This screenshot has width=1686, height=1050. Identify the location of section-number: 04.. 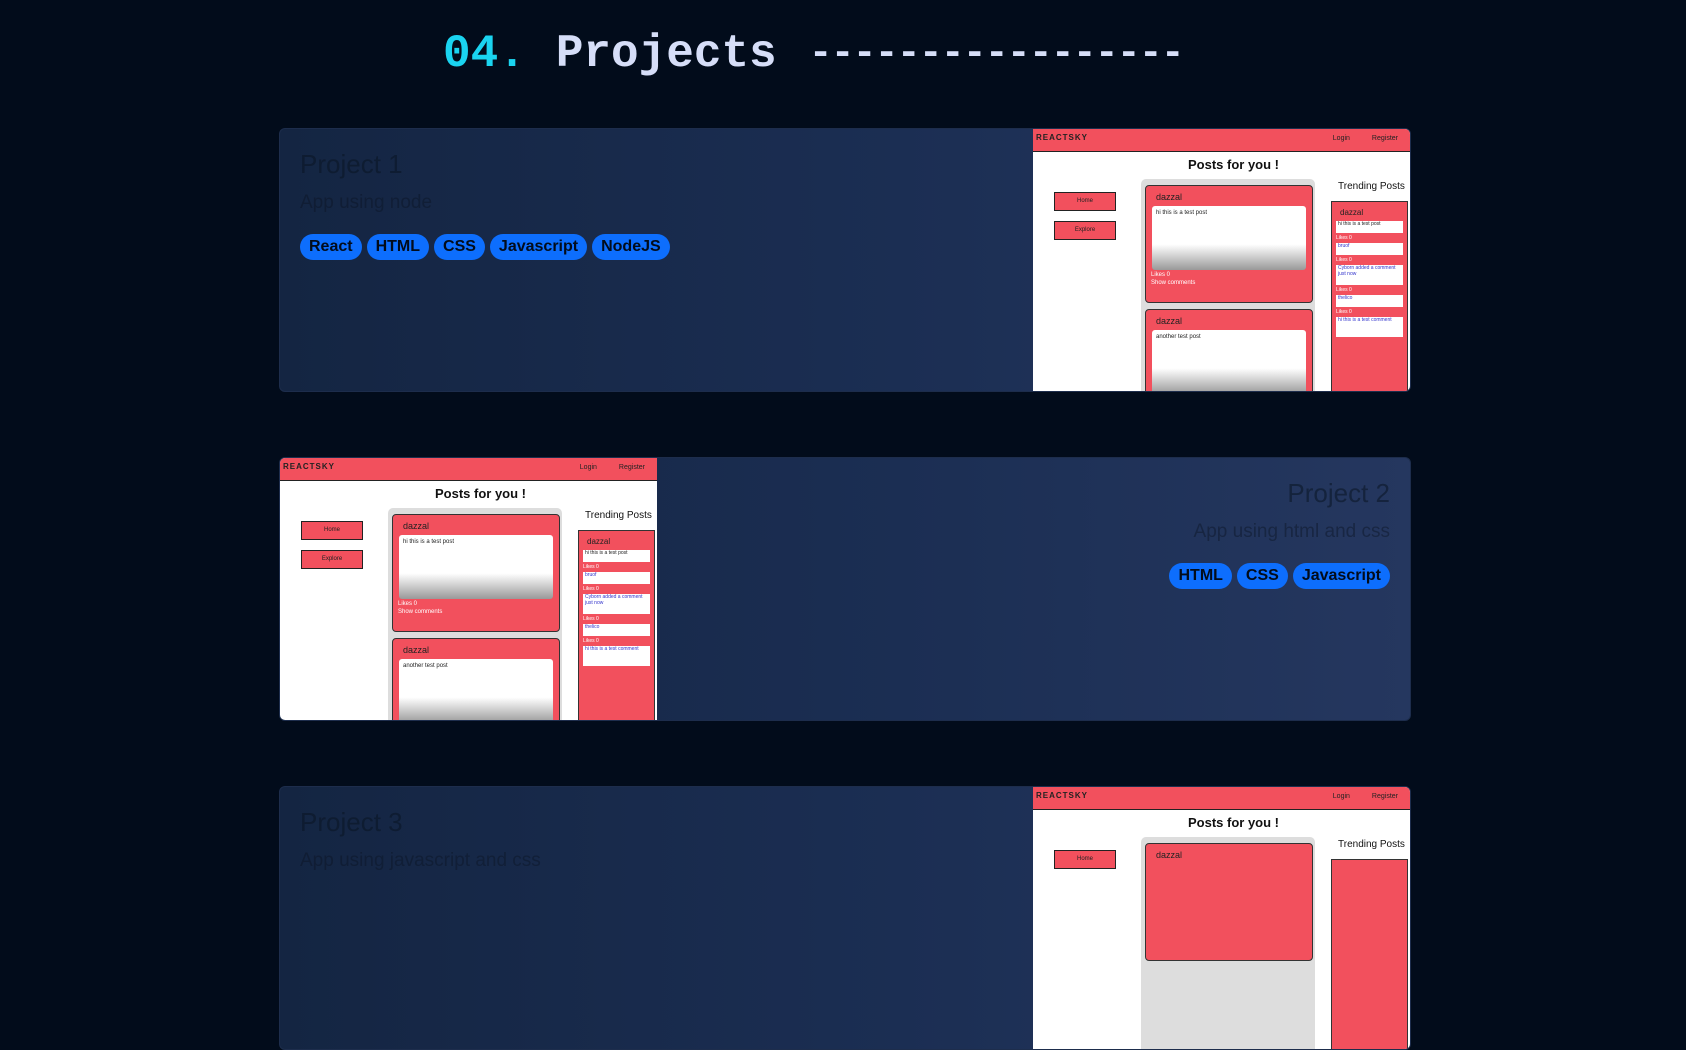
(484, 54).